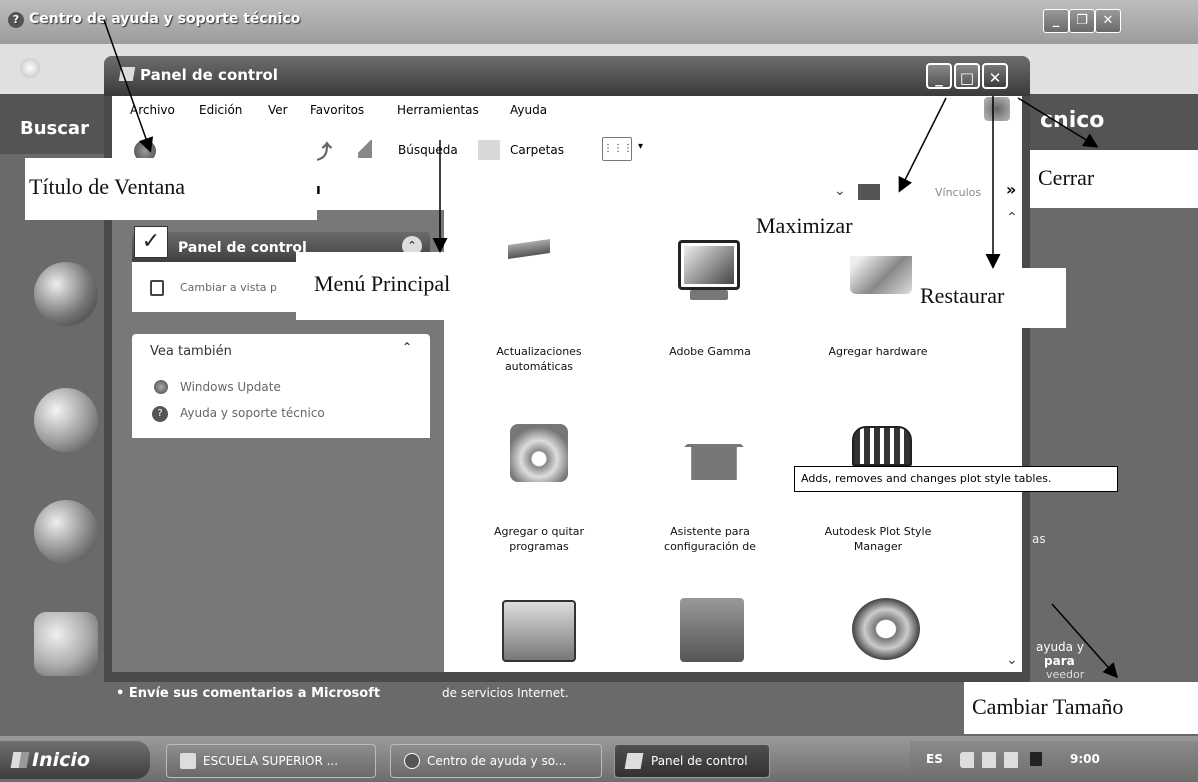 This screenshot has width=1198, height=782. I want to click on arrow-close, so click(1058, 122).